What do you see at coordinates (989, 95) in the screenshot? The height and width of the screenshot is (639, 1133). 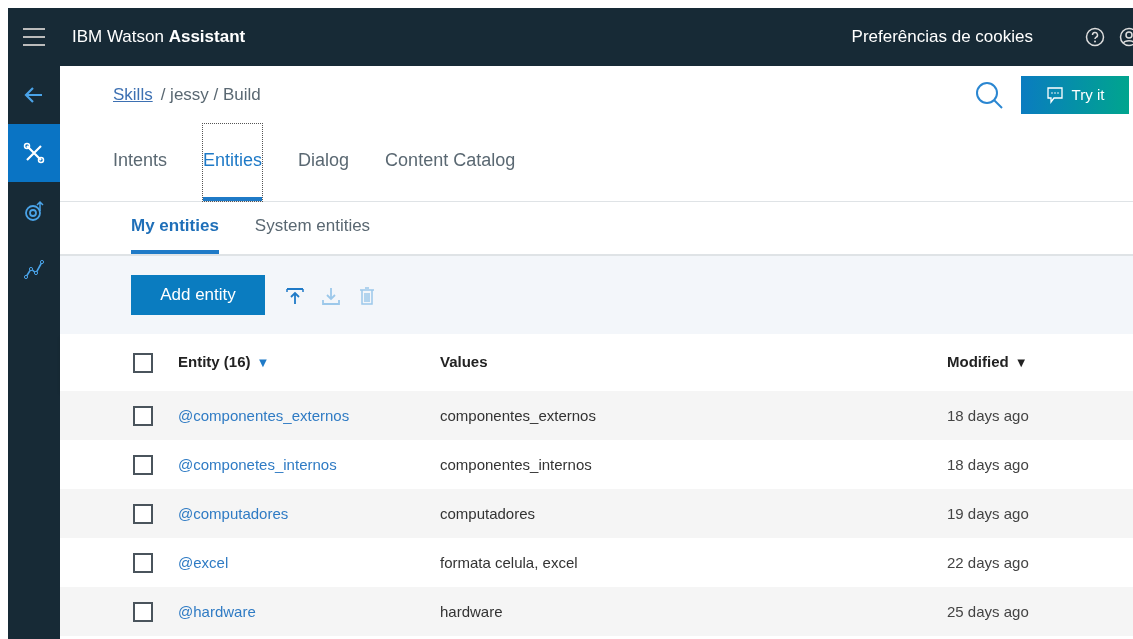 I see `search-icon` at bounding box center [989, 95].